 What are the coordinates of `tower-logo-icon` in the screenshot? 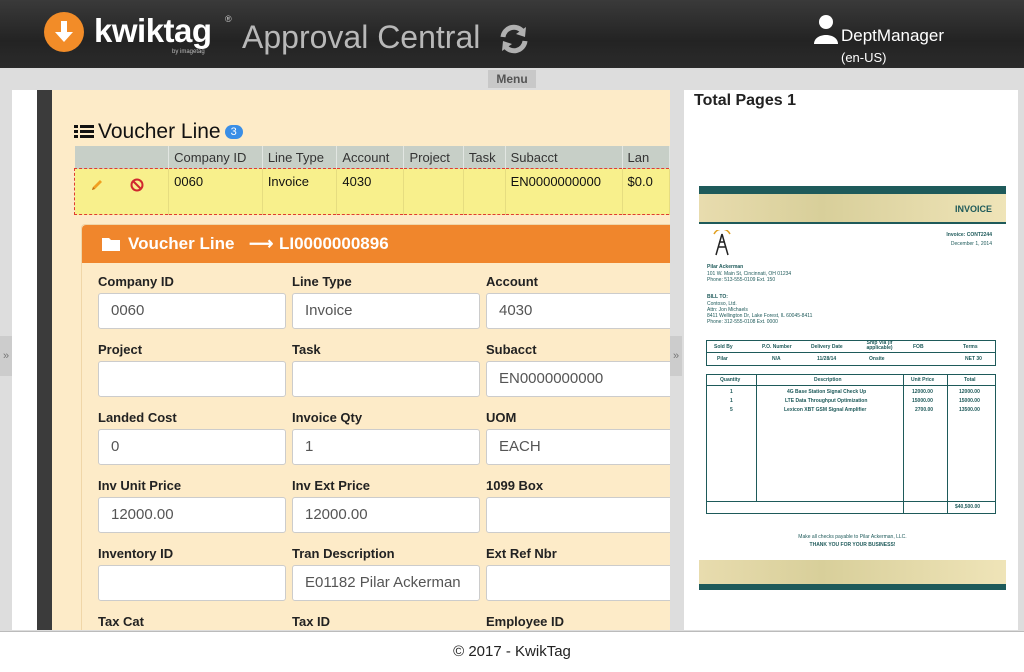 It's located at (722, 243).